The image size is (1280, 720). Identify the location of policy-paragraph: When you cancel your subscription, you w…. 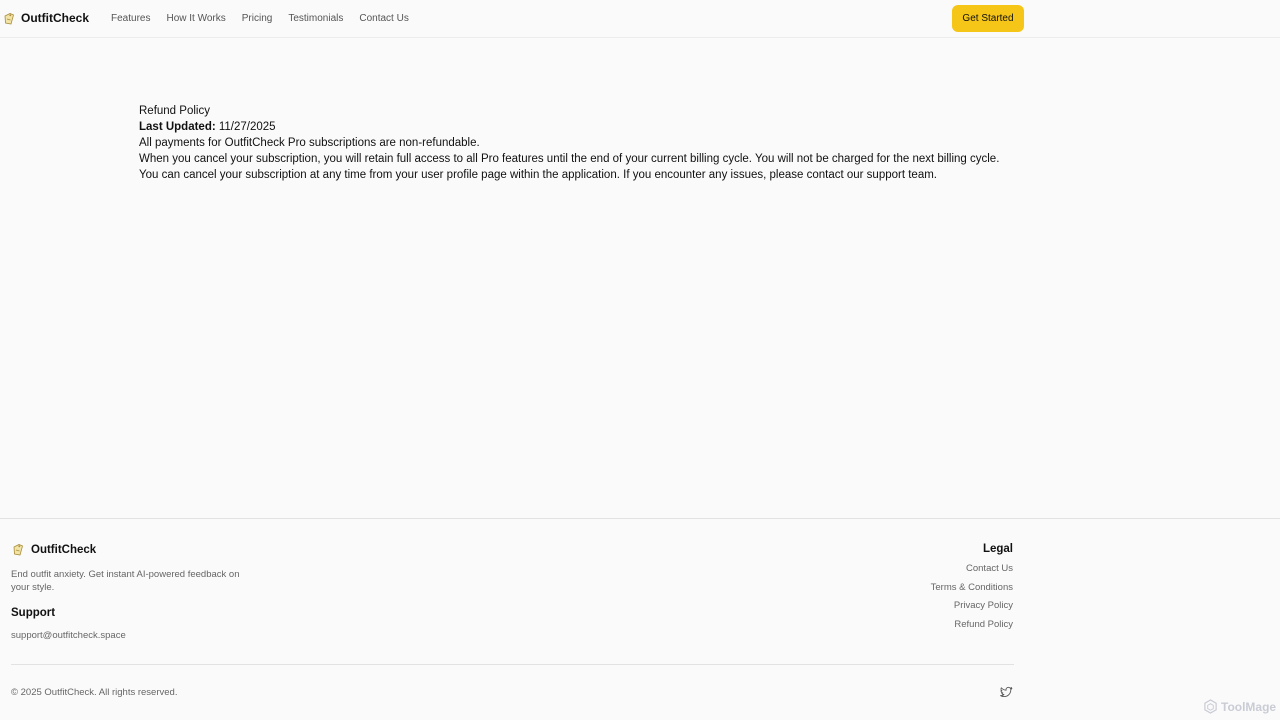
(569, 159).